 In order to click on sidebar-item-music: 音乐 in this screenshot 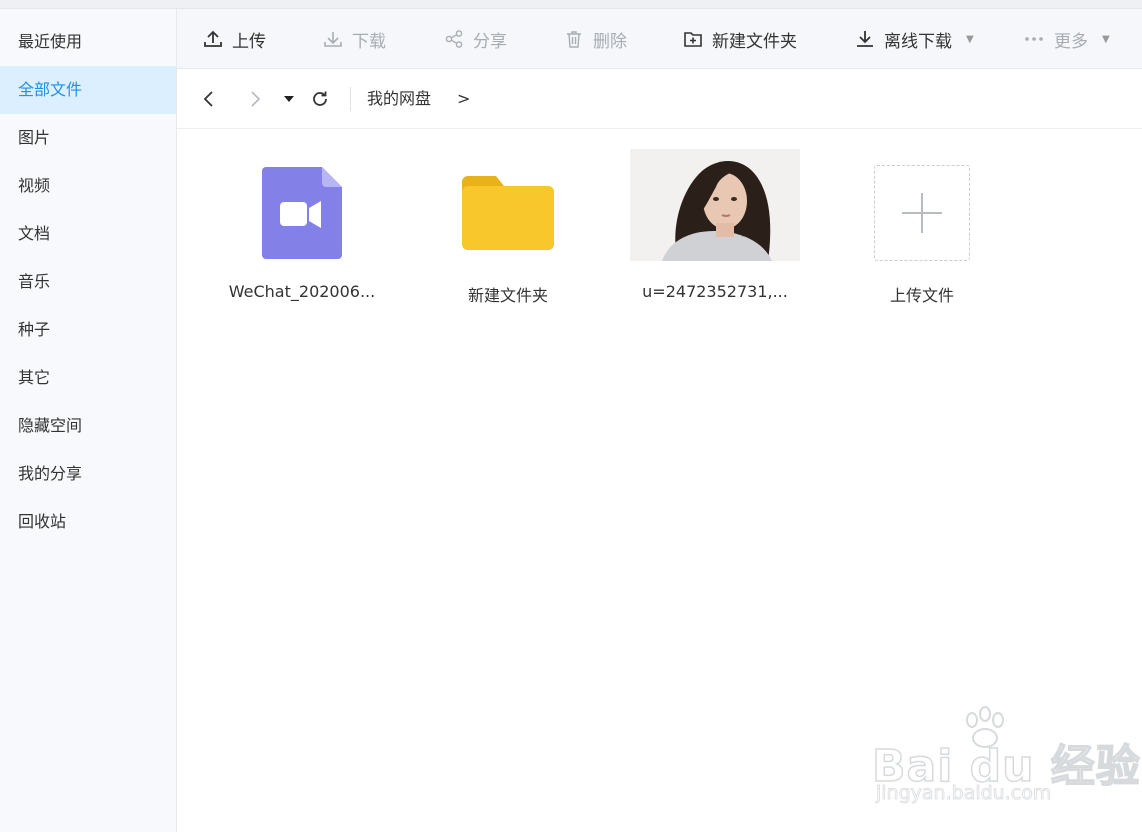, I will do `click(88, 282)`.